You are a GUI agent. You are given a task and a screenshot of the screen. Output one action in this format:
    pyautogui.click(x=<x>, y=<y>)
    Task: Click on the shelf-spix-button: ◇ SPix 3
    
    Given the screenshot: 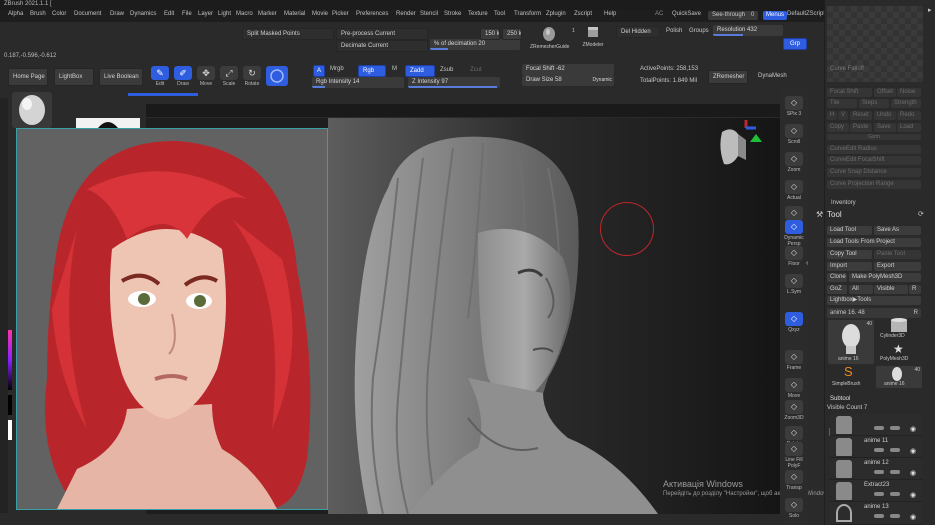 What is the action you would take?
    pyautogui.click(x=794, y=106)
    